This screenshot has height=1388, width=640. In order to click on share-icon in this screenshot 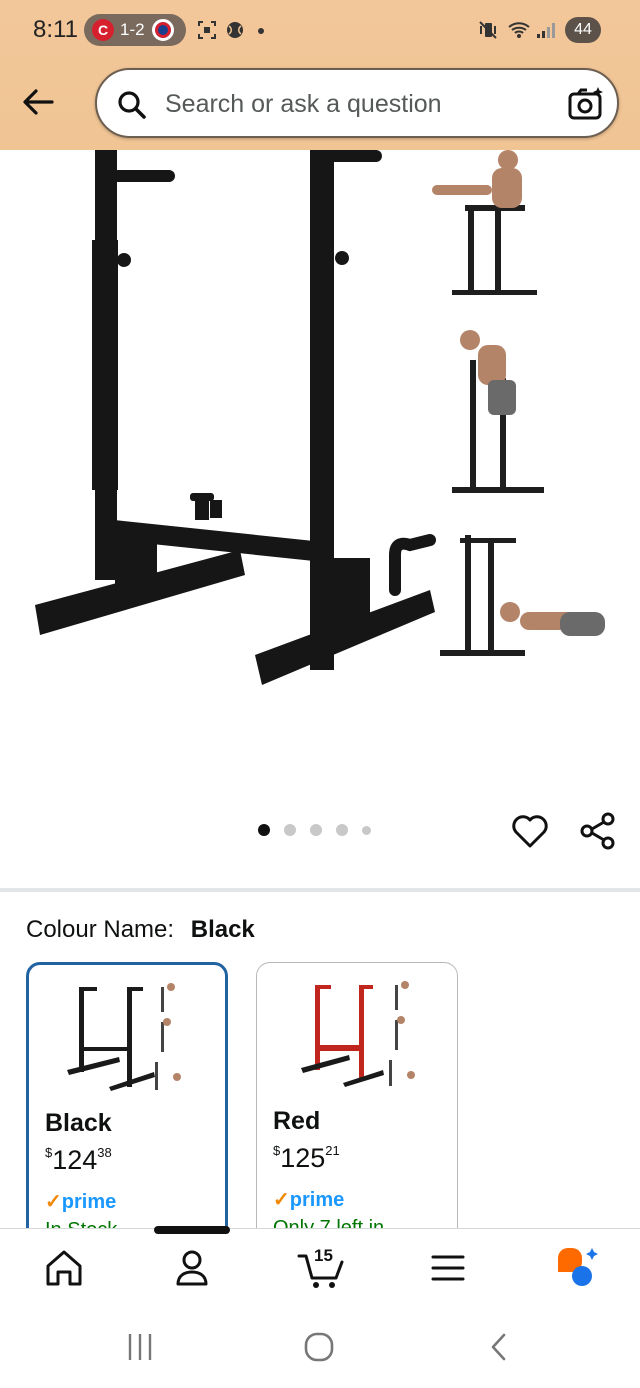, I will do `click(598, 831)`.